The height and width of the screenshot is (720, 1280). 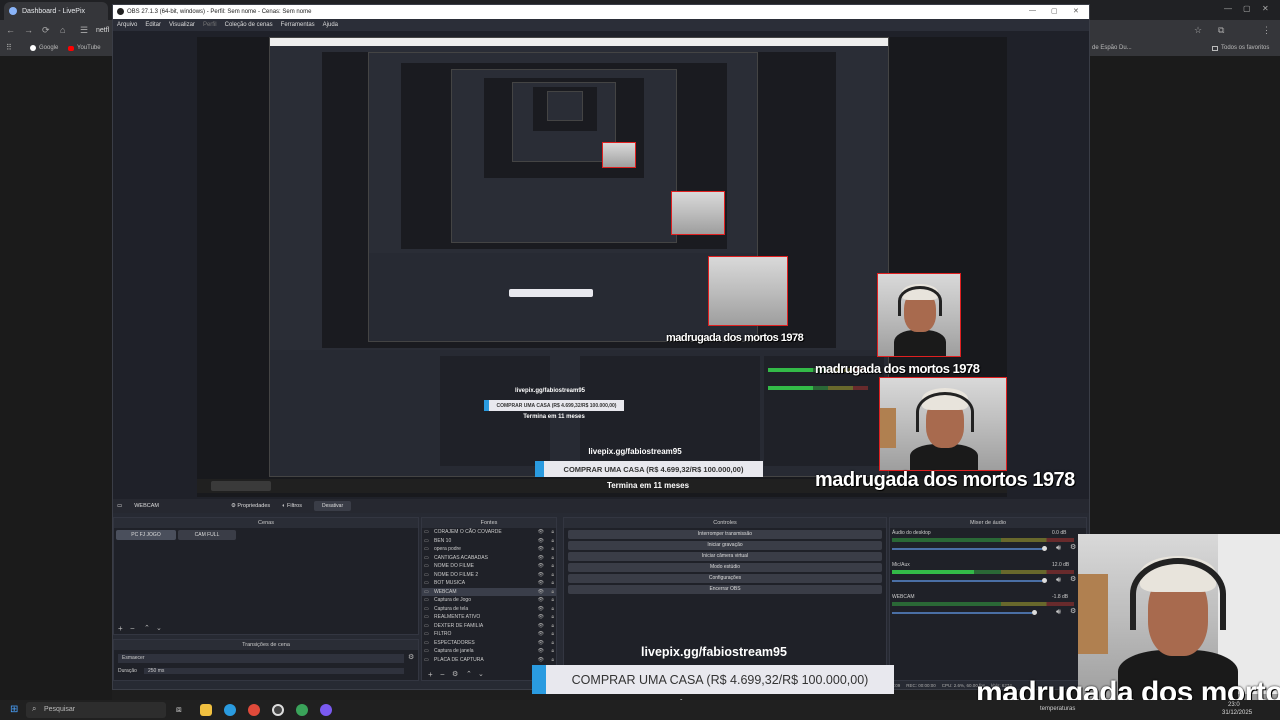 I want to click on obs-close-icon: ✕, so click(x=1076, y=11).